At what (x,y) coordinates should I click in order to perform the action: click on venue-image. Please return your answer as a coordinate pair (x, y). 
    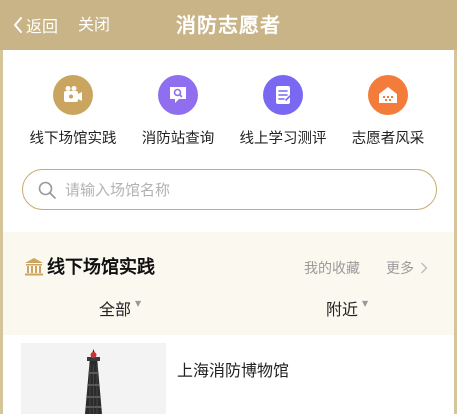
    Looking at the image, I should click on (93, 378).